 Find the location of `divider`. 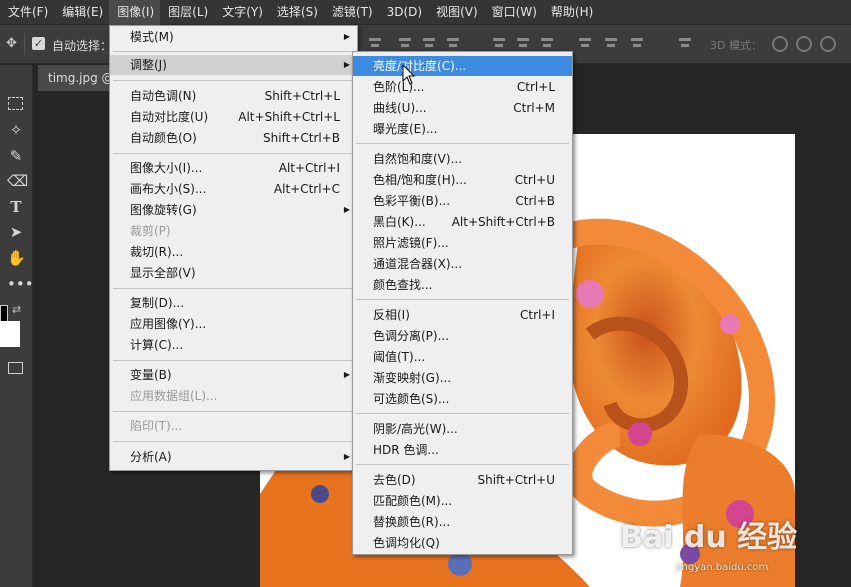

divider is located at coordinates (24, 44).